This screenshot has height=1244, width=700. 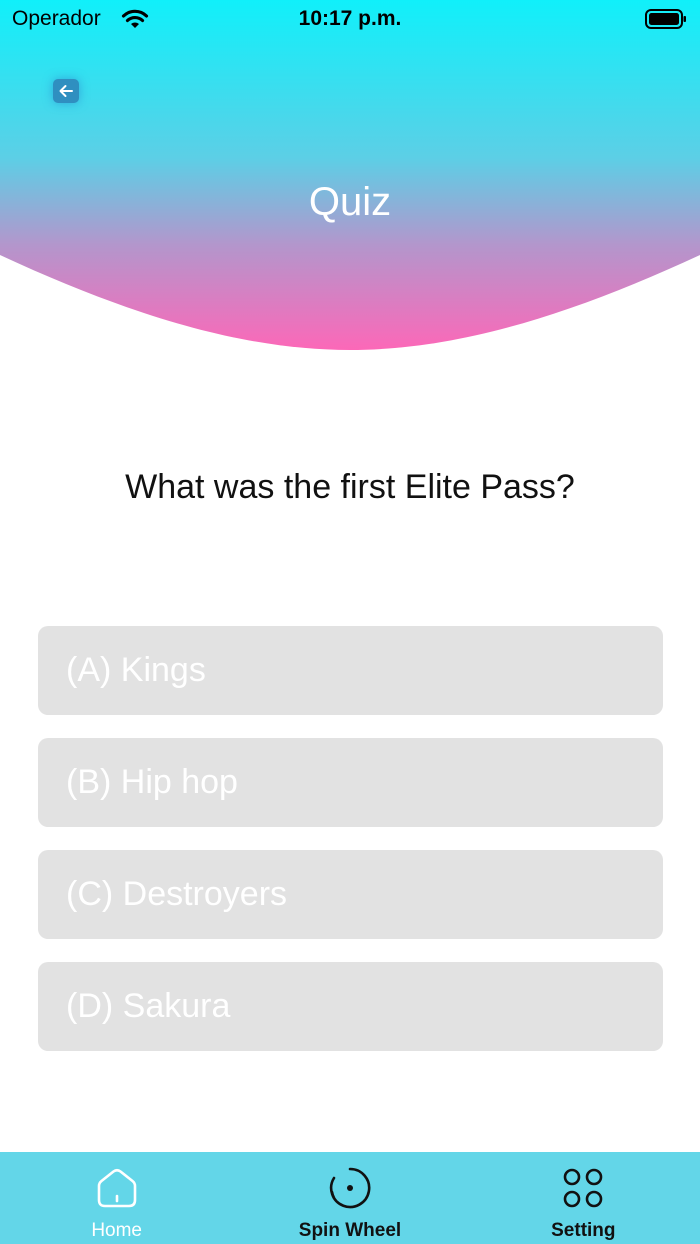 What do you see at coordinates (116, 1188) in the screenshot?
I see `home-icon` at bounding box center [116, 1188].